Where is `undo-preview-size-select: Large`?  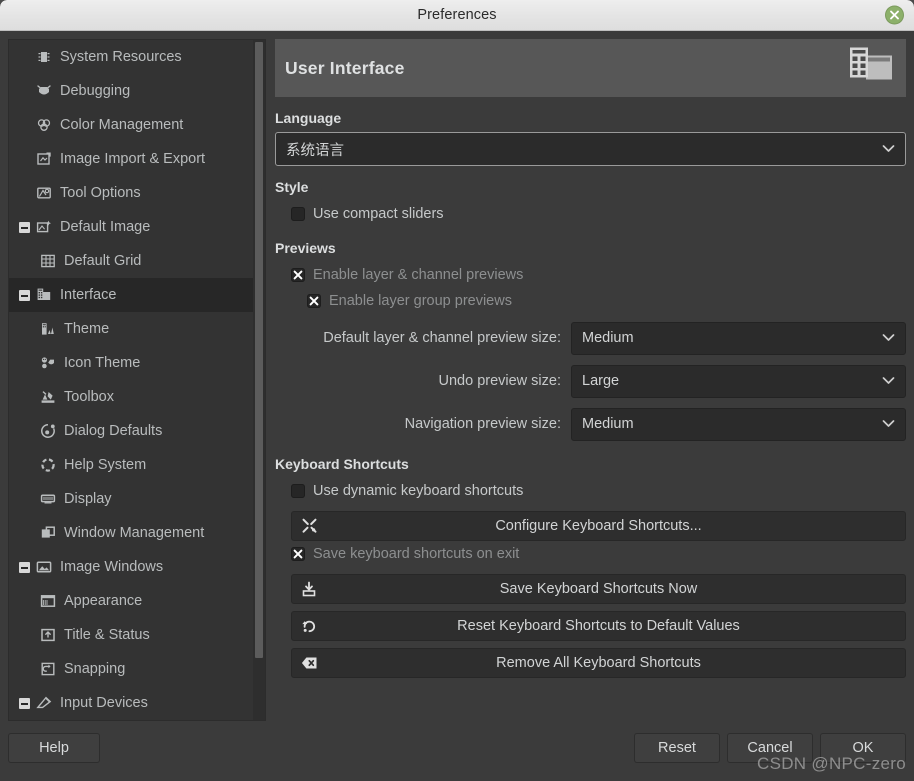
undo-preview-size-select: Large is located at coordinates (738, 381).